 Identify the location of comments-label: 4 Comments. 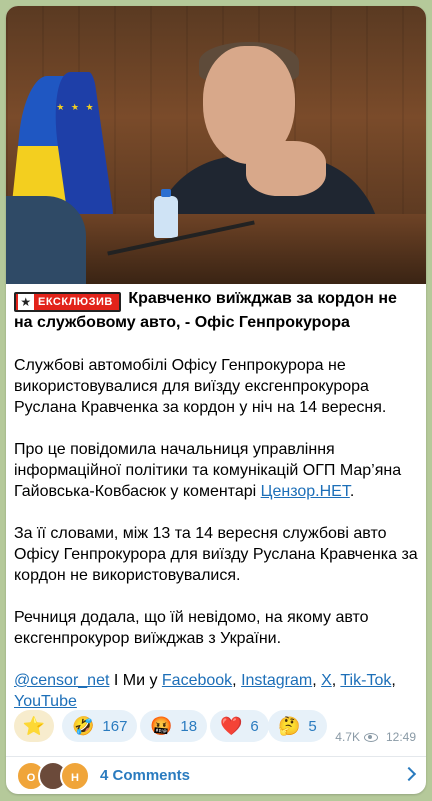
(145, 775).